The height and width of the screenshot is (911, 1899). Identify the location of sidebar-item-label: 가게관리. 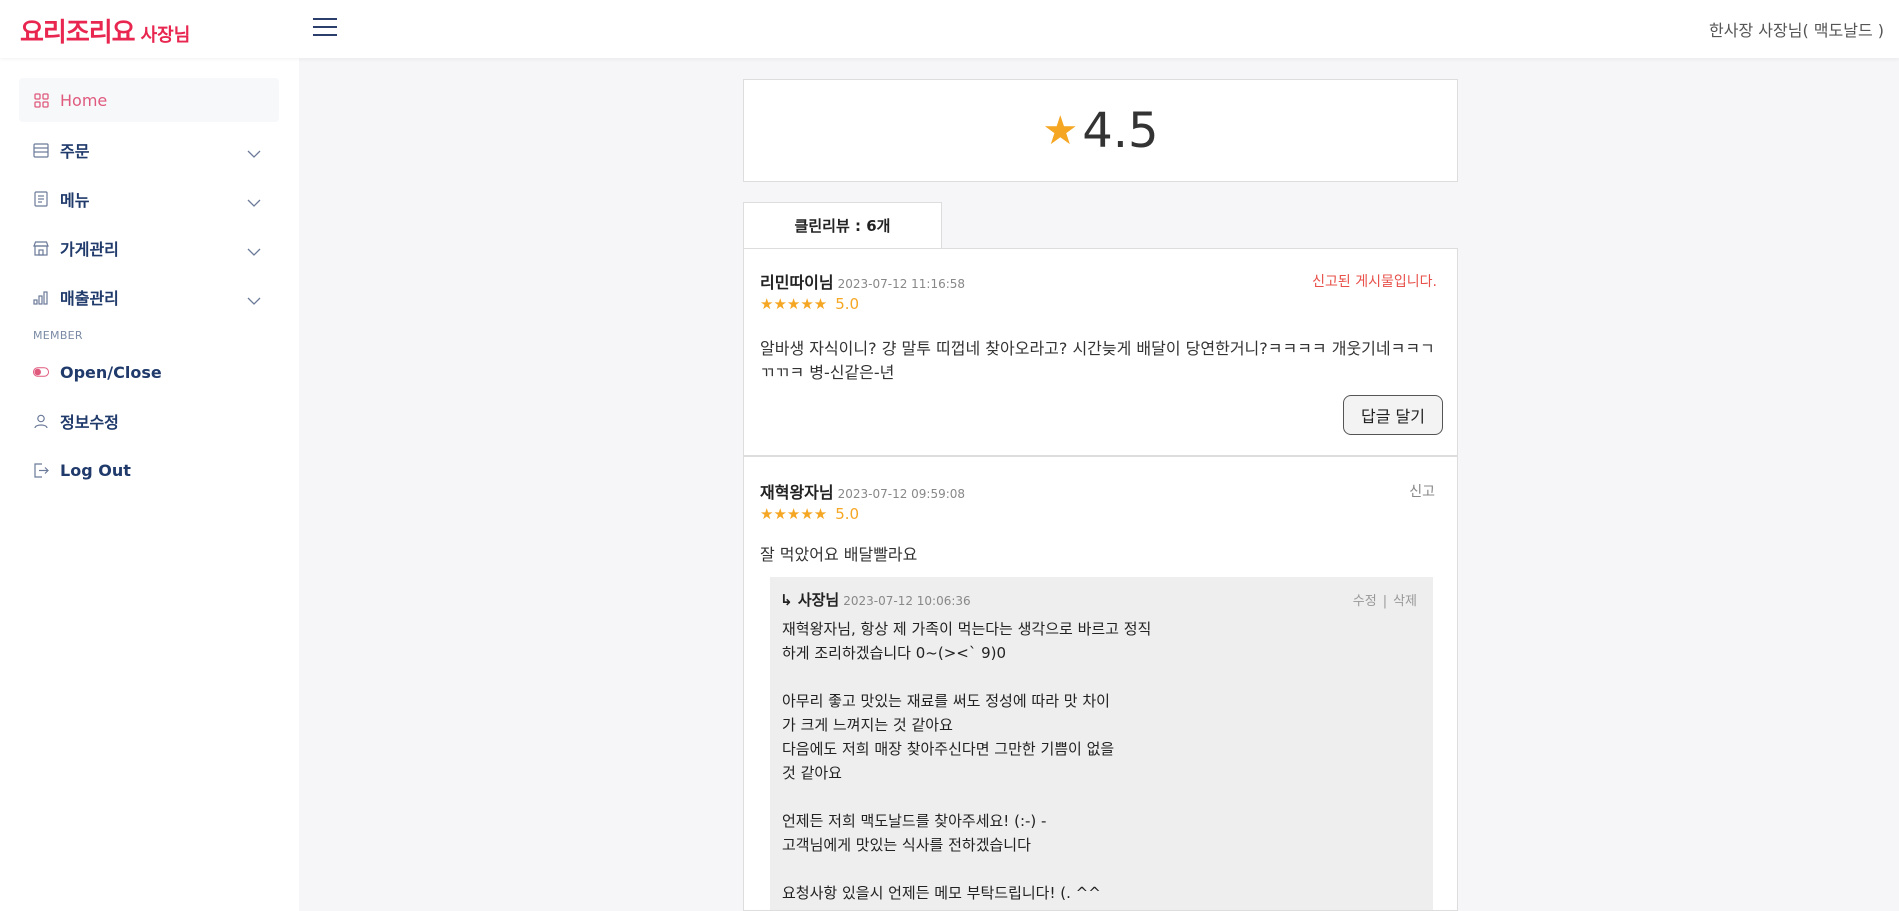
(89, 249).